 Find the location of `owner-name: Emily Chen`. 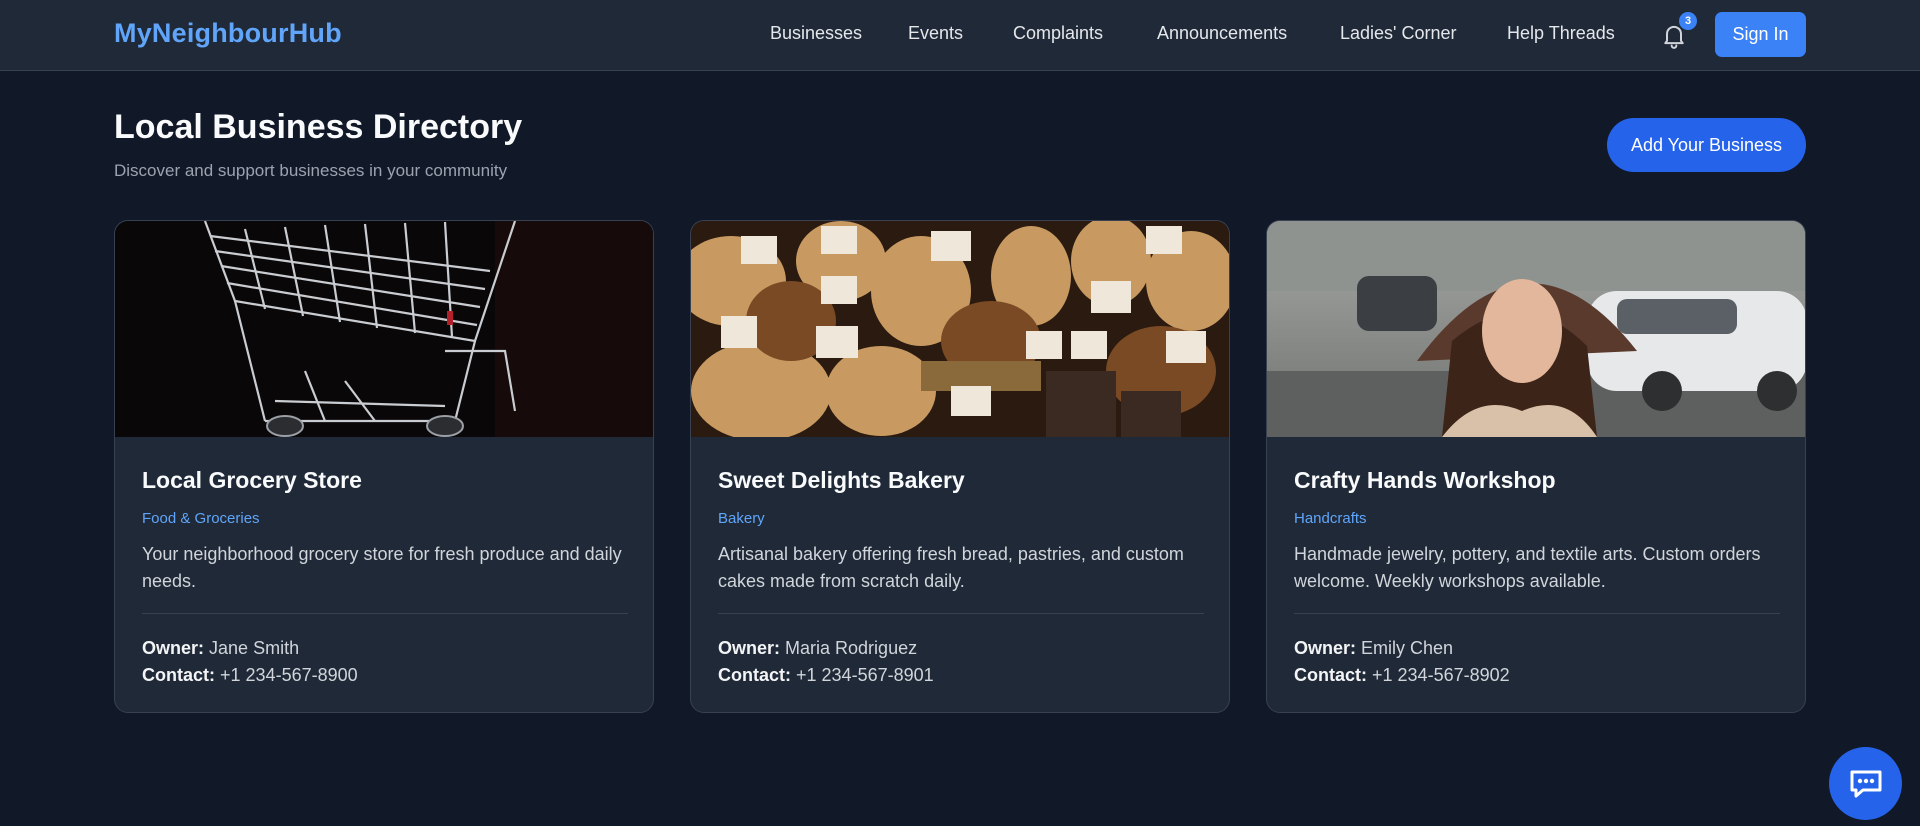

owner-name: Emily Chen is located at coordinates (1407, 648).